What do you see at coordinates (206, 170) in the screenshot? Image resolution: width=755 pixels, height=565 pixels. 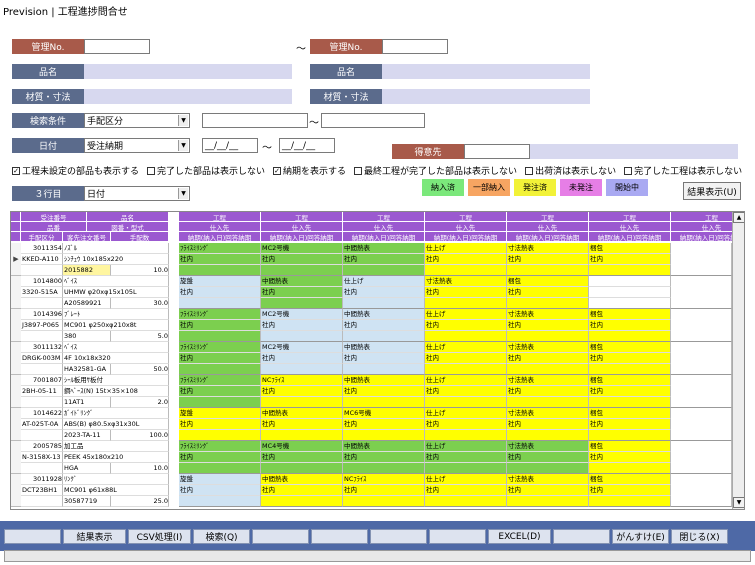 I see `filter-checkbox: 完了した部品は表示しない` at bounding box center [206, 170].